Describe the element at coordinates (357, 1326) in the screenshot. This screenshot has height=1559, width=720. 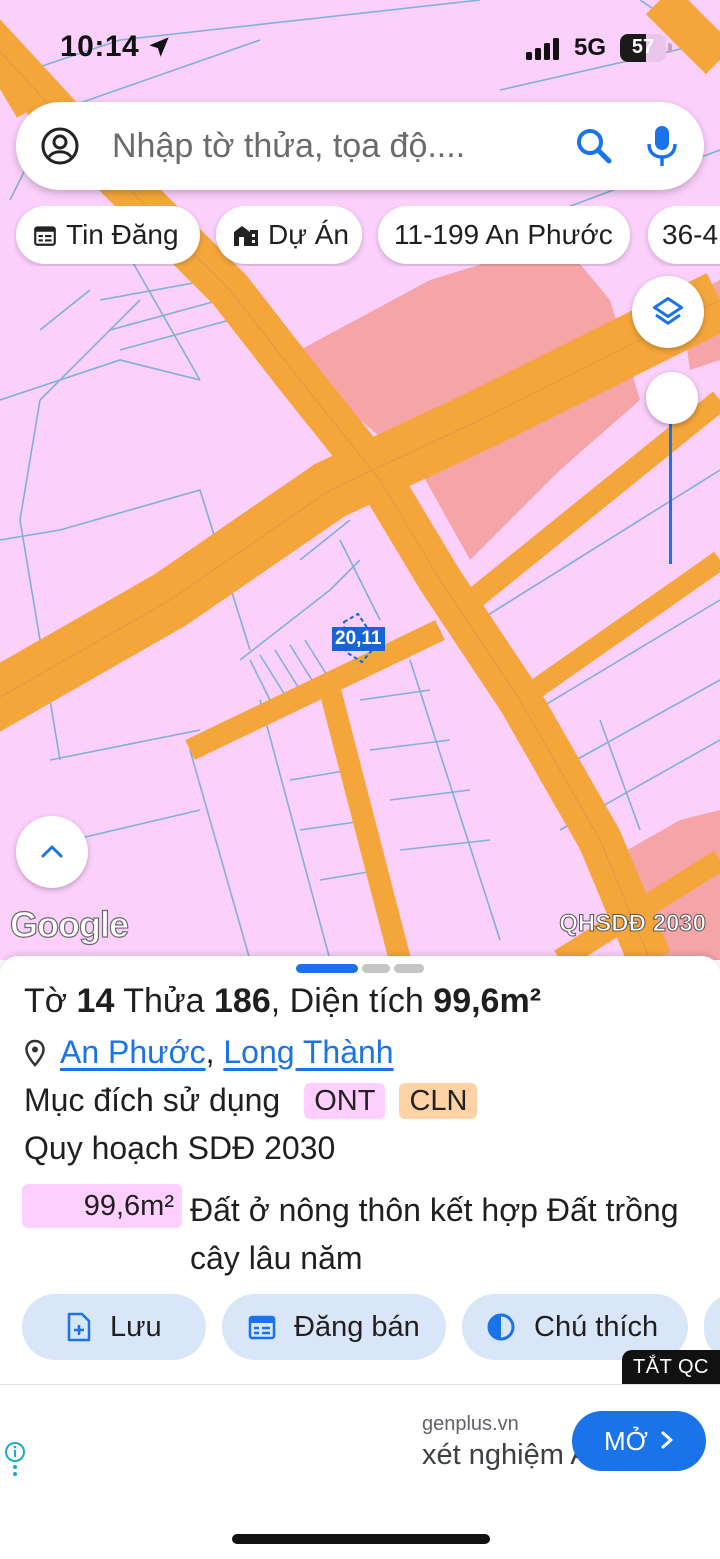
I see `post-sale-label: Đăng bán` at that location.